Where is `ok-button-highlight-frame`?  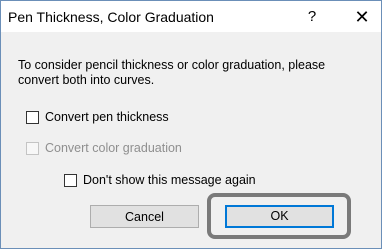 ok-button-highlight-frame is located at coordinates (279, 216).